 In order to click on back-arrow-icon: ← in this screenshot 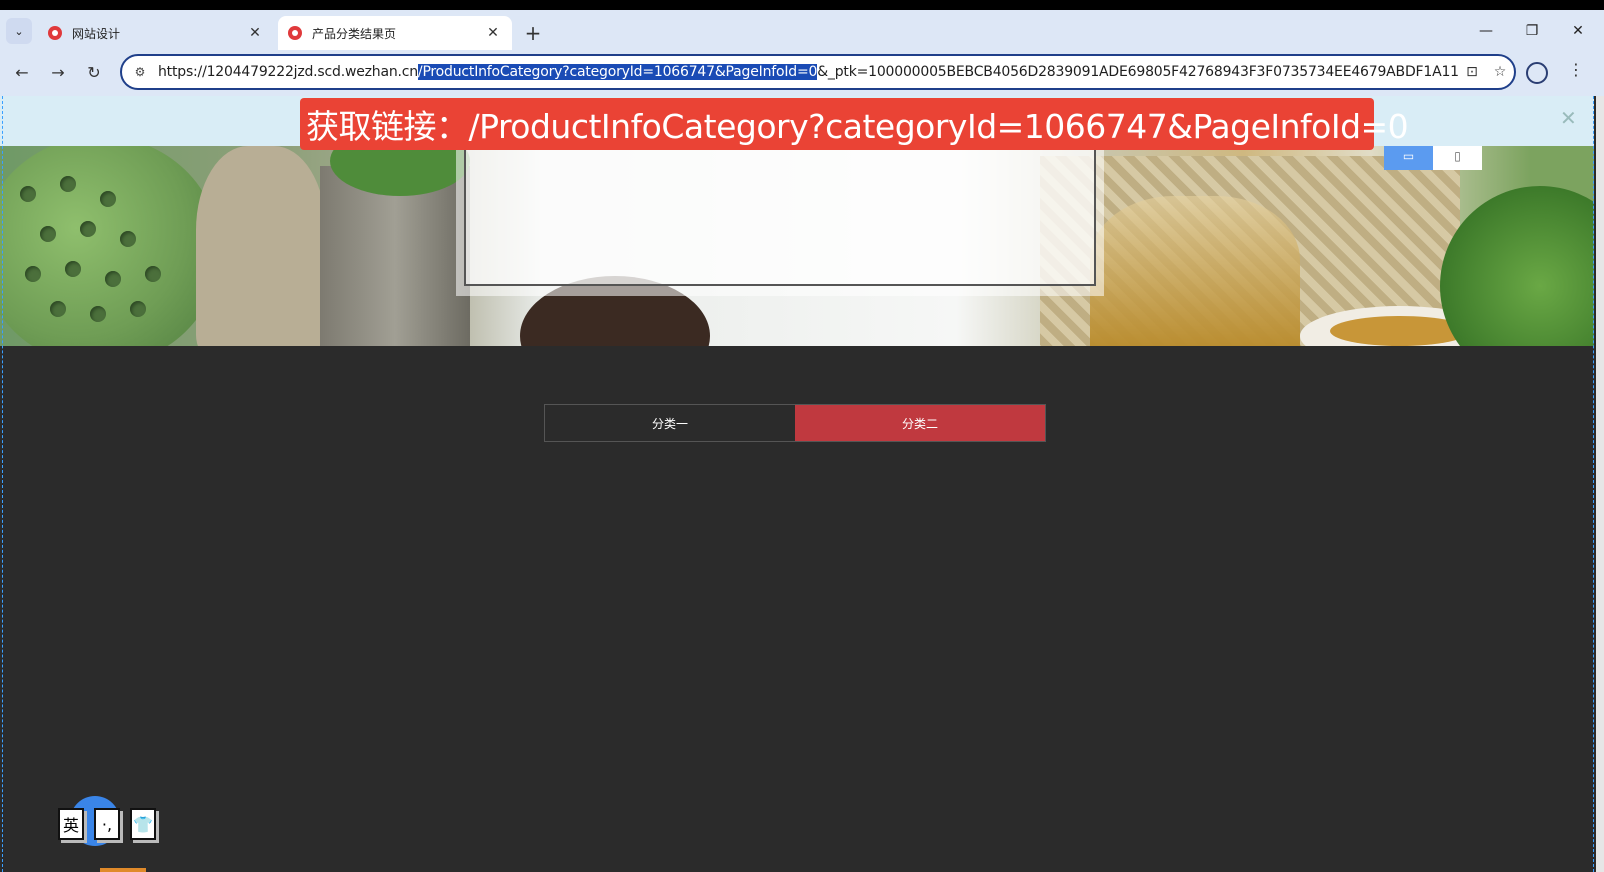, I will do `click(22, 72)`.